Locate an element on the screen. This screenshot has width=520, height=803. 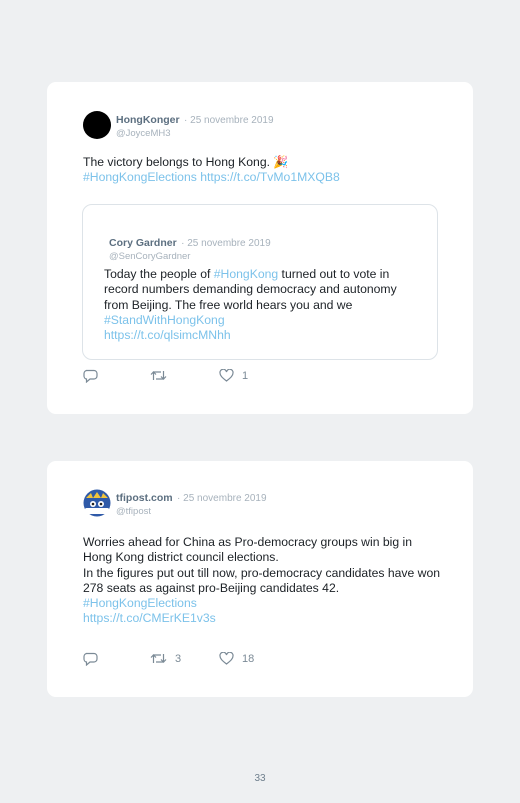
retweet-button: 3 is located at coordinates (165, 658).